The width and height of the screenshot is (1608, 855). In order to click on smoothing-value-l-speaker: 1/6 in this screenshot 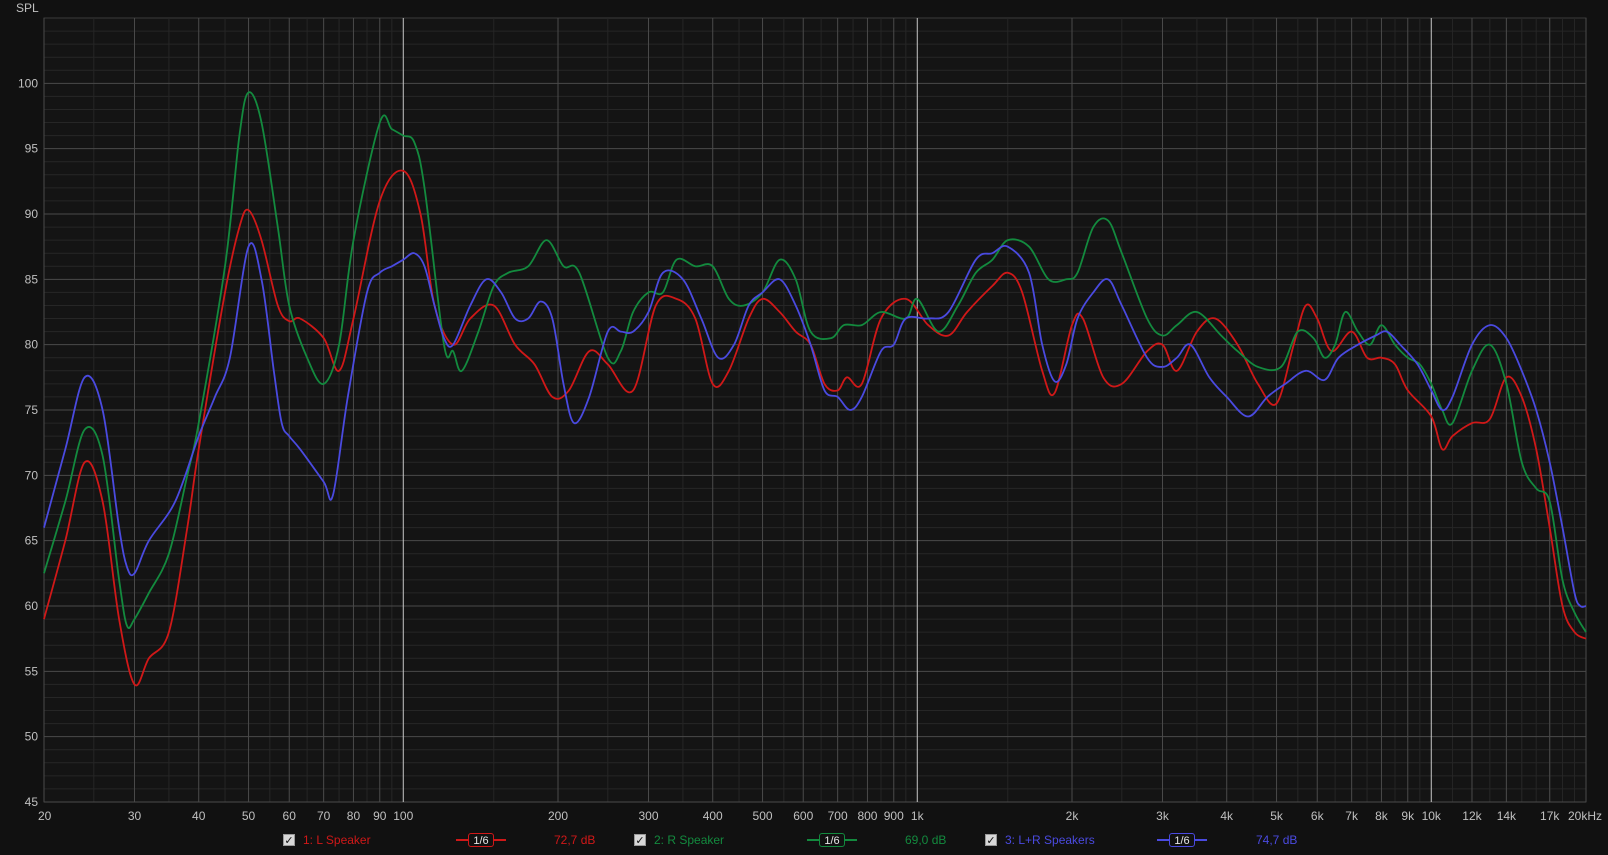, I will do `click(481, 840)`.